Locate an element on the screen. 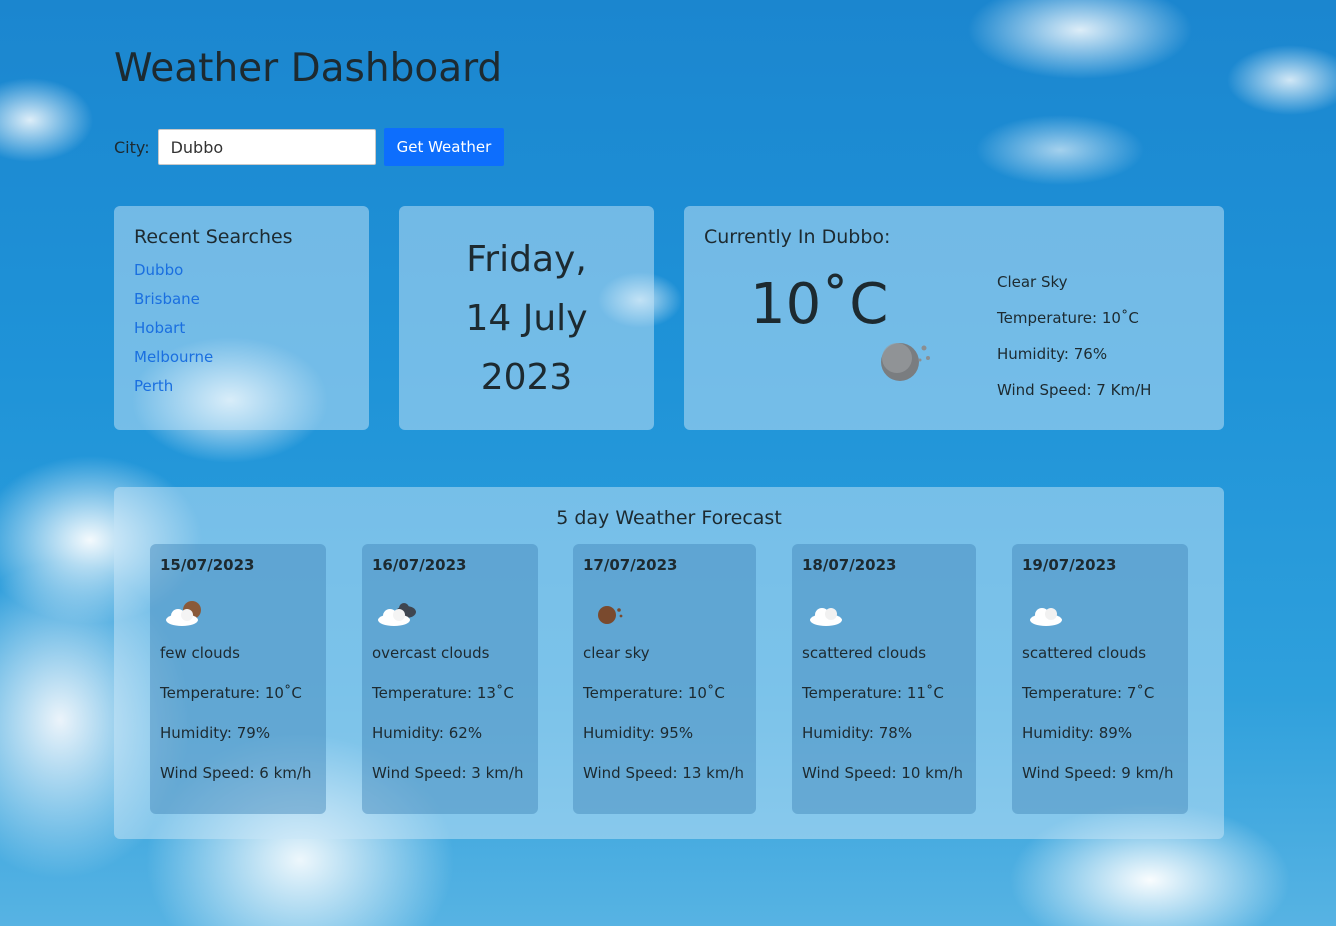 The image size is (1336, 926). current-temperature-large: 10˚C is located at coordinates (819, 304).